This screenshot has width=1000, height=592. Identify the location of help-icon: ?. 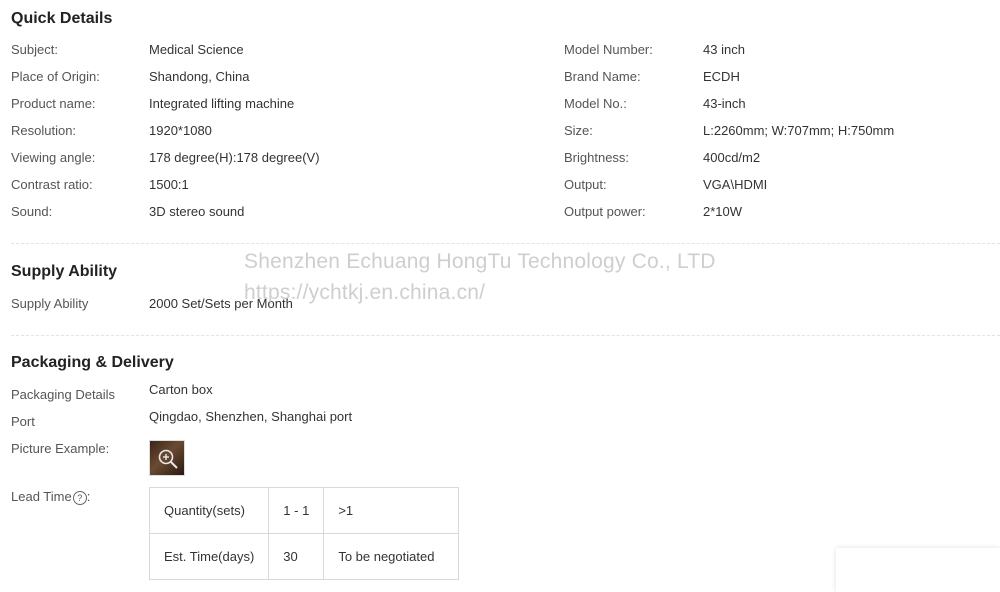
(79, 497).